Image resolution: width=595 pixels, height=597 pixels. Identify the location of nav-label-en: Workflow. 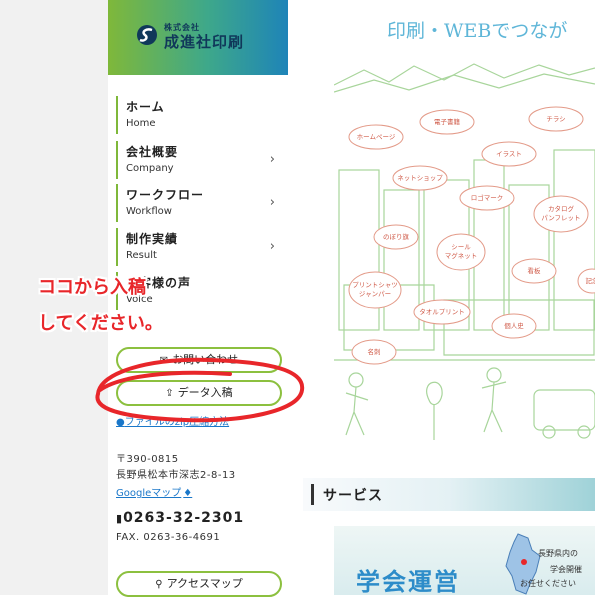
(149, 211).